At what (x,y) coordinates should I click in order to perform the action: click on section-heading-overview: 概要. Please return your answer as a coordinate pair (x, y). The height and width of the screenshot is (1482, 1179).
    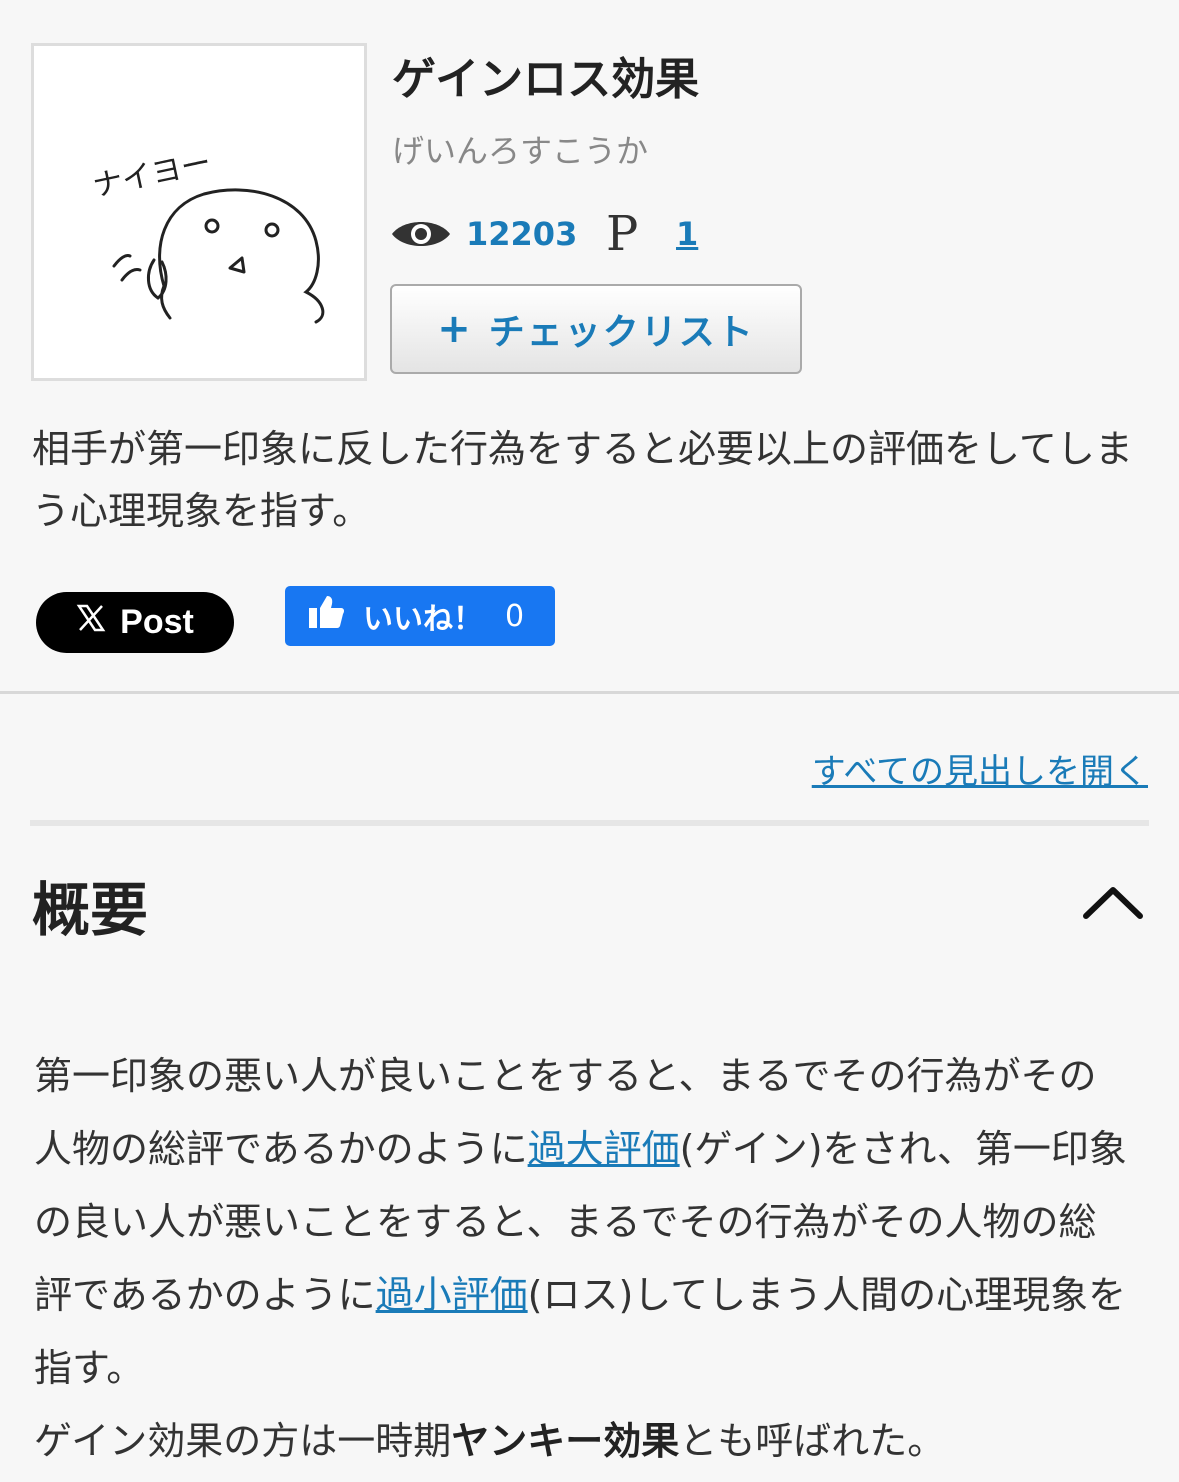
    Looking at the image, I should click on (90, 910).